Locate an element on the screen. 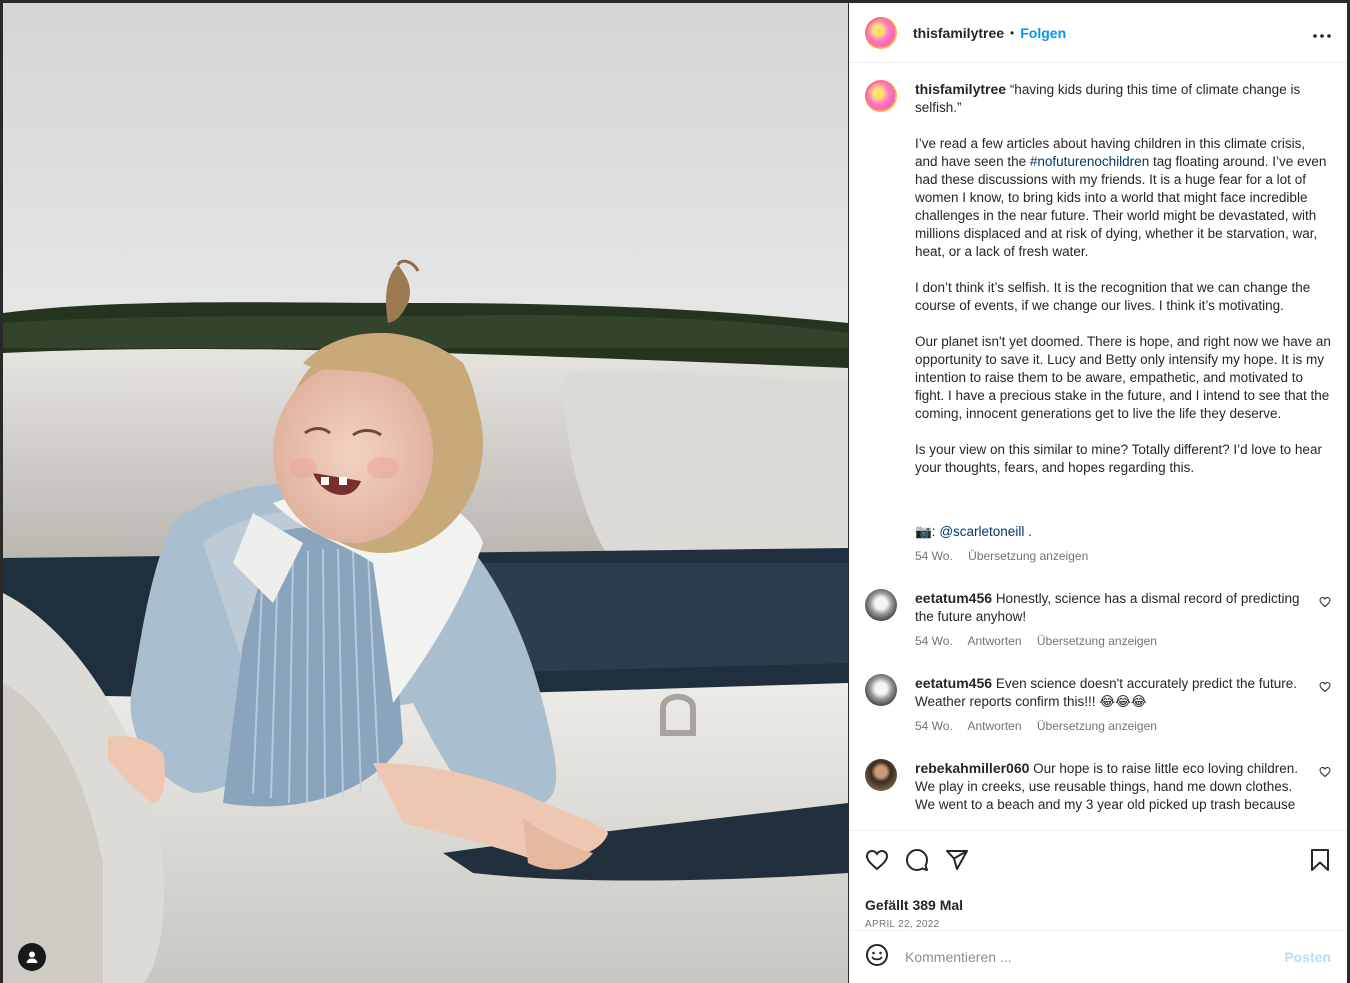 This screenshot has height=983, width=1350. user-icon is located at coordinates (32, 957).